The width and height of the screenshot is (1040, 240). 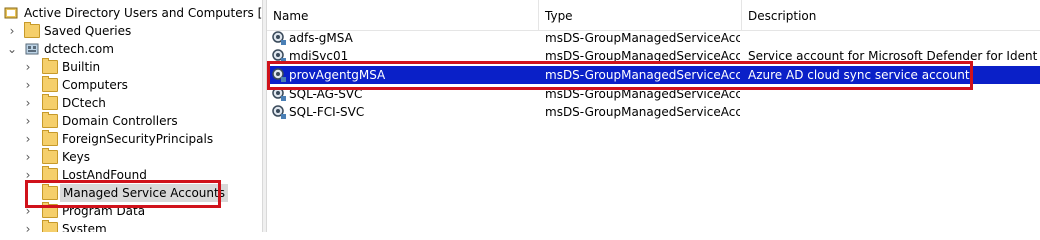 I want to click on tree-item-label: Builtin, so click(x=81, y=67).